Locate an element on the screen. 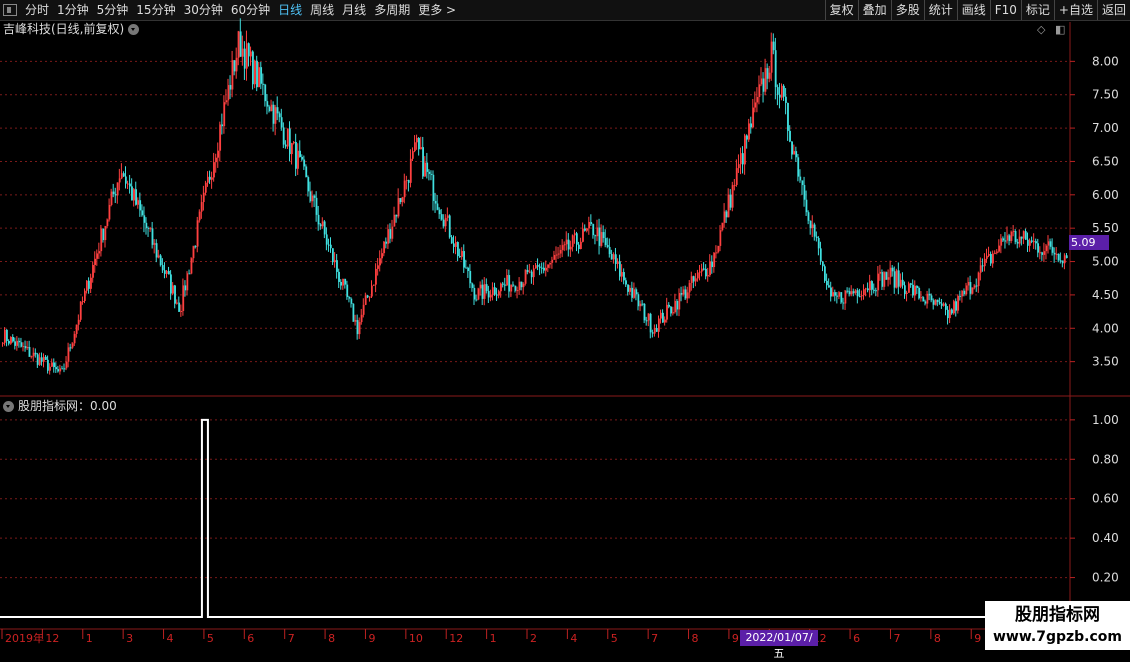 This screenshot has width=1130, height=662. y-tick-label: 0.80 is located at coordinates (1105, 459).